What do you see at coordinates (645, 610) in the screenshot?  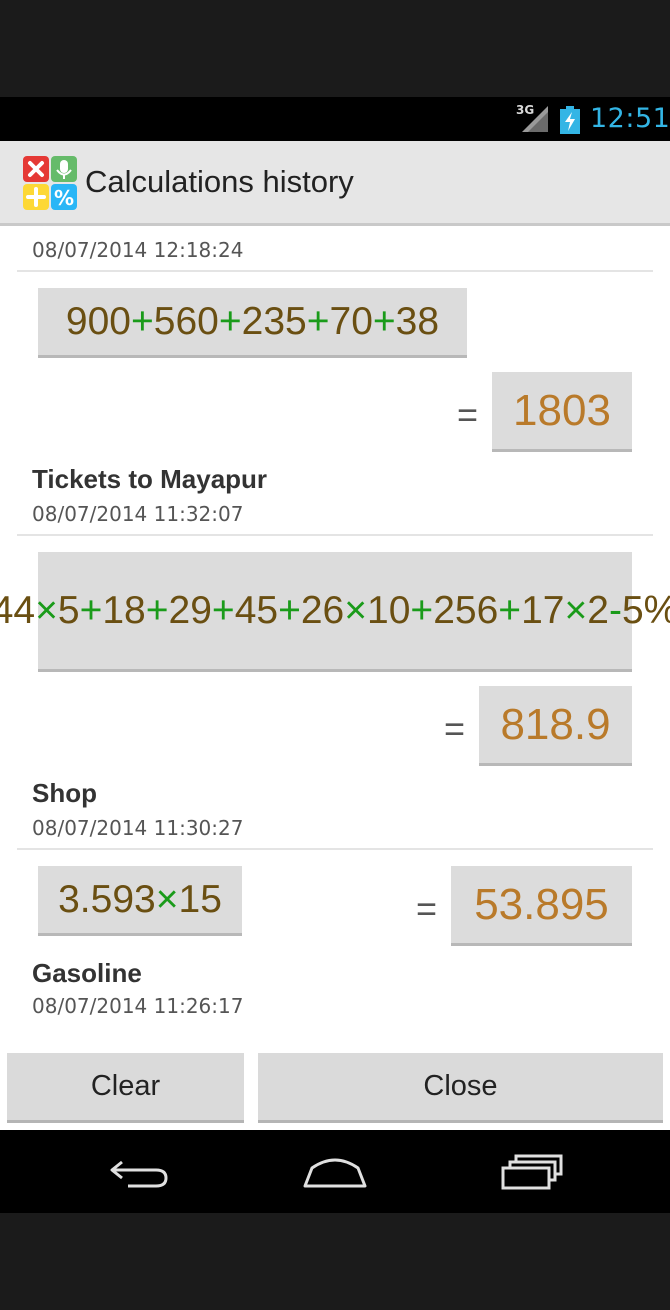 I see `expression-operand: 5%` at bounding box center [645, 610].